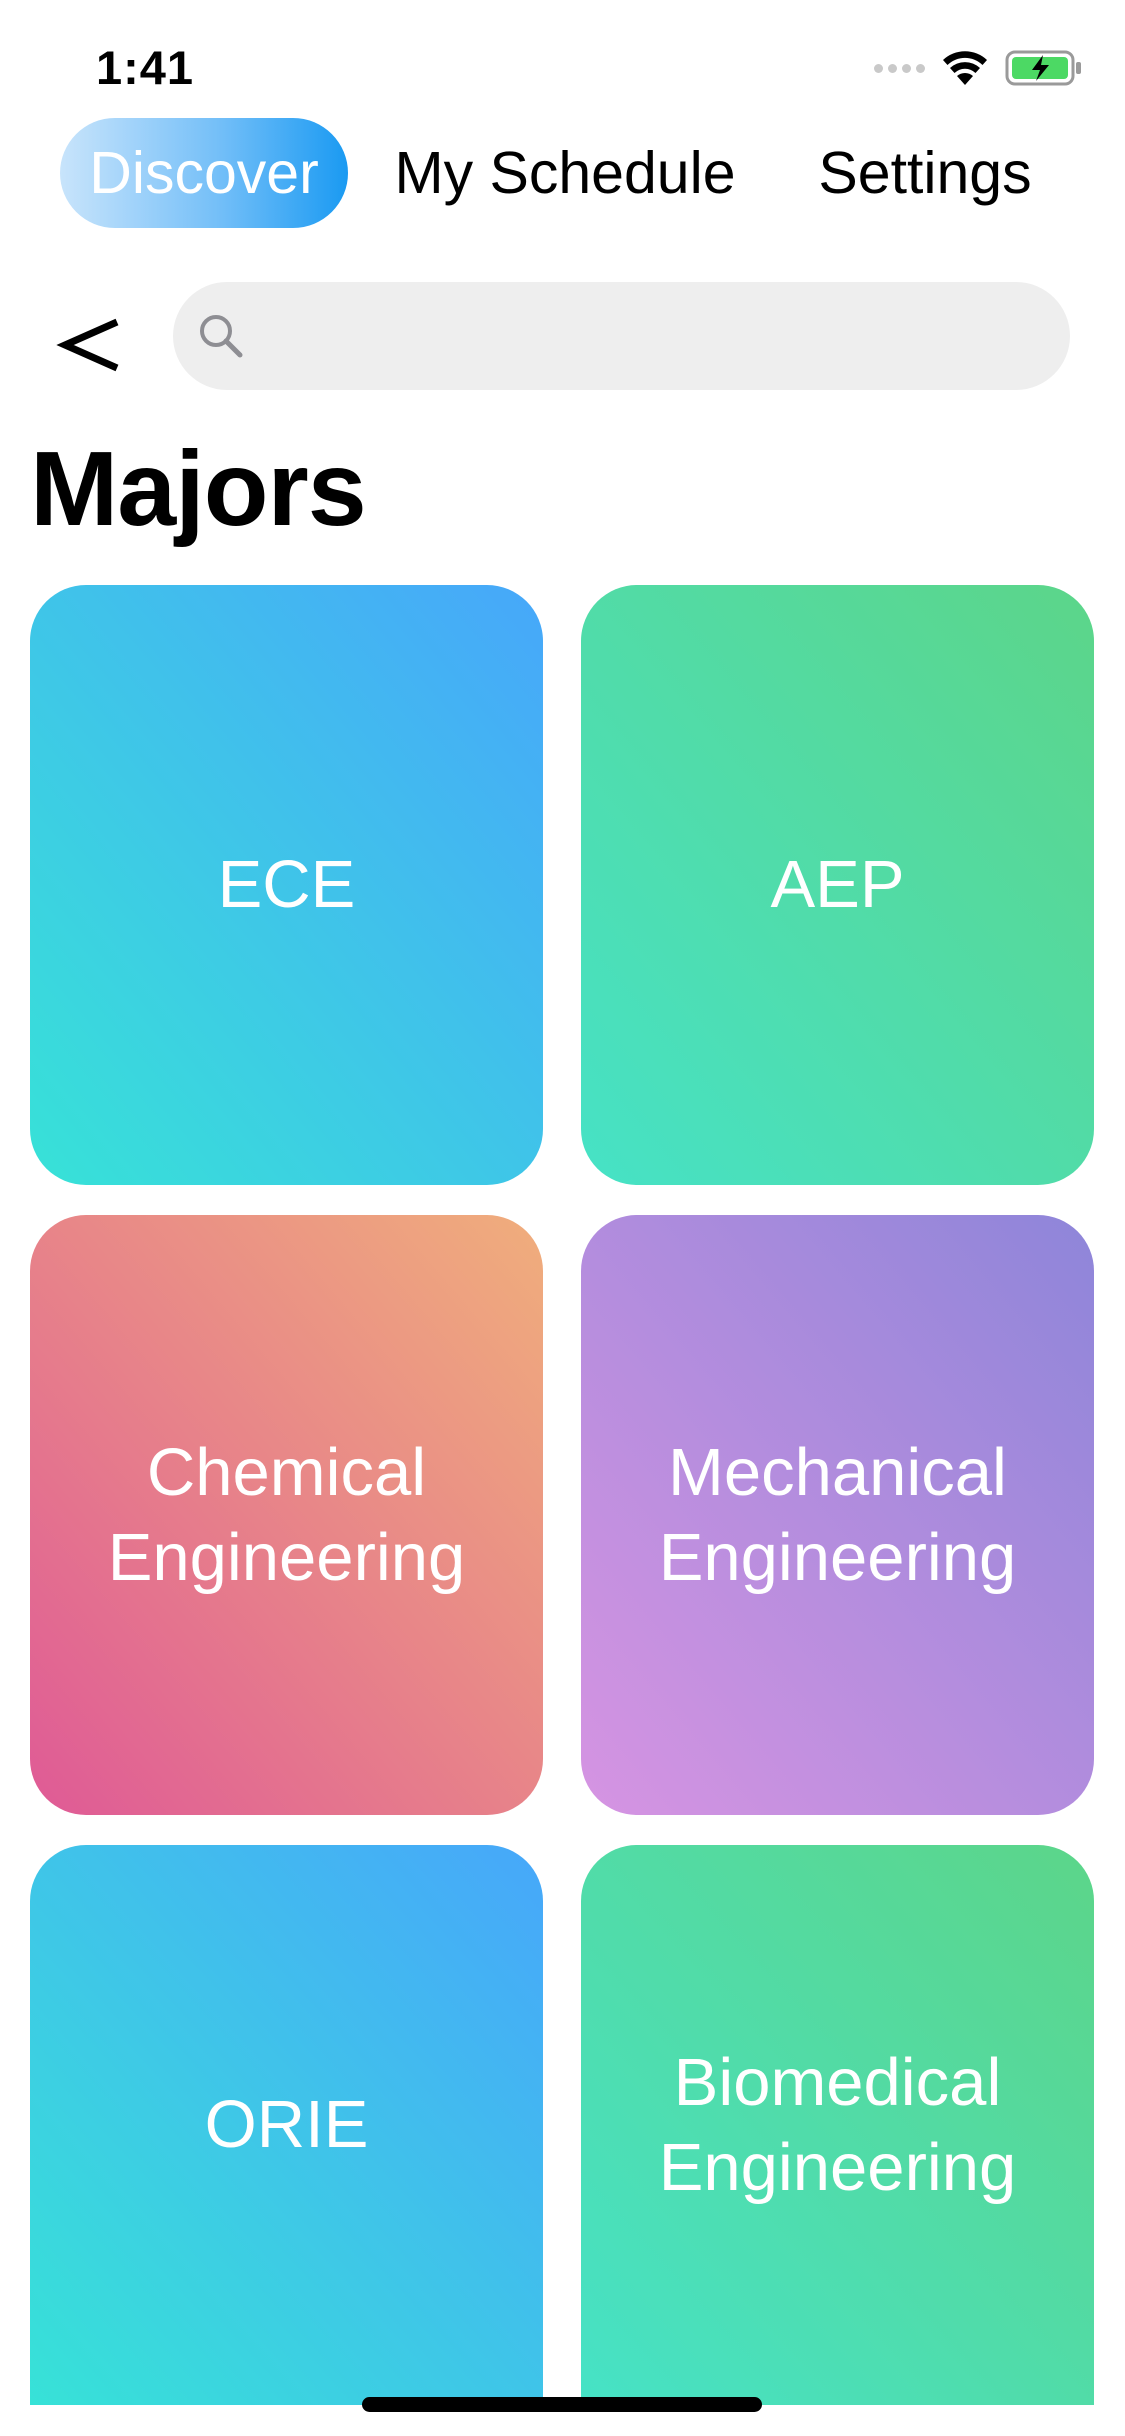  What do you see at coordinates (899, 68) in the screenshot?
I see `signal-icon` at bounding box center [899, 68].